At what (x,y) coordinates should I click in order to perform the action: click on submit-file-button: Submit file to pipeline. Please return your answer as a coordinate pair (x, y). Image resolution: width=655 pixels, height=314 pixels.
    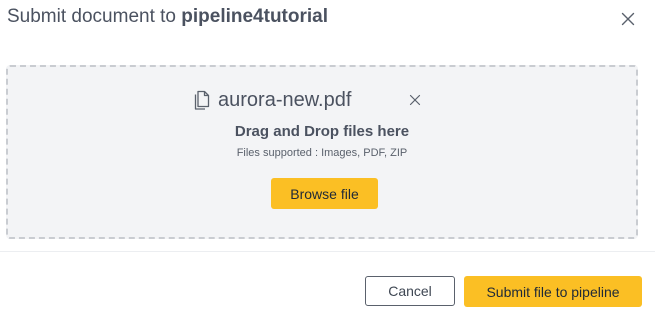
    Looking at the image, I should click on (553, 291).